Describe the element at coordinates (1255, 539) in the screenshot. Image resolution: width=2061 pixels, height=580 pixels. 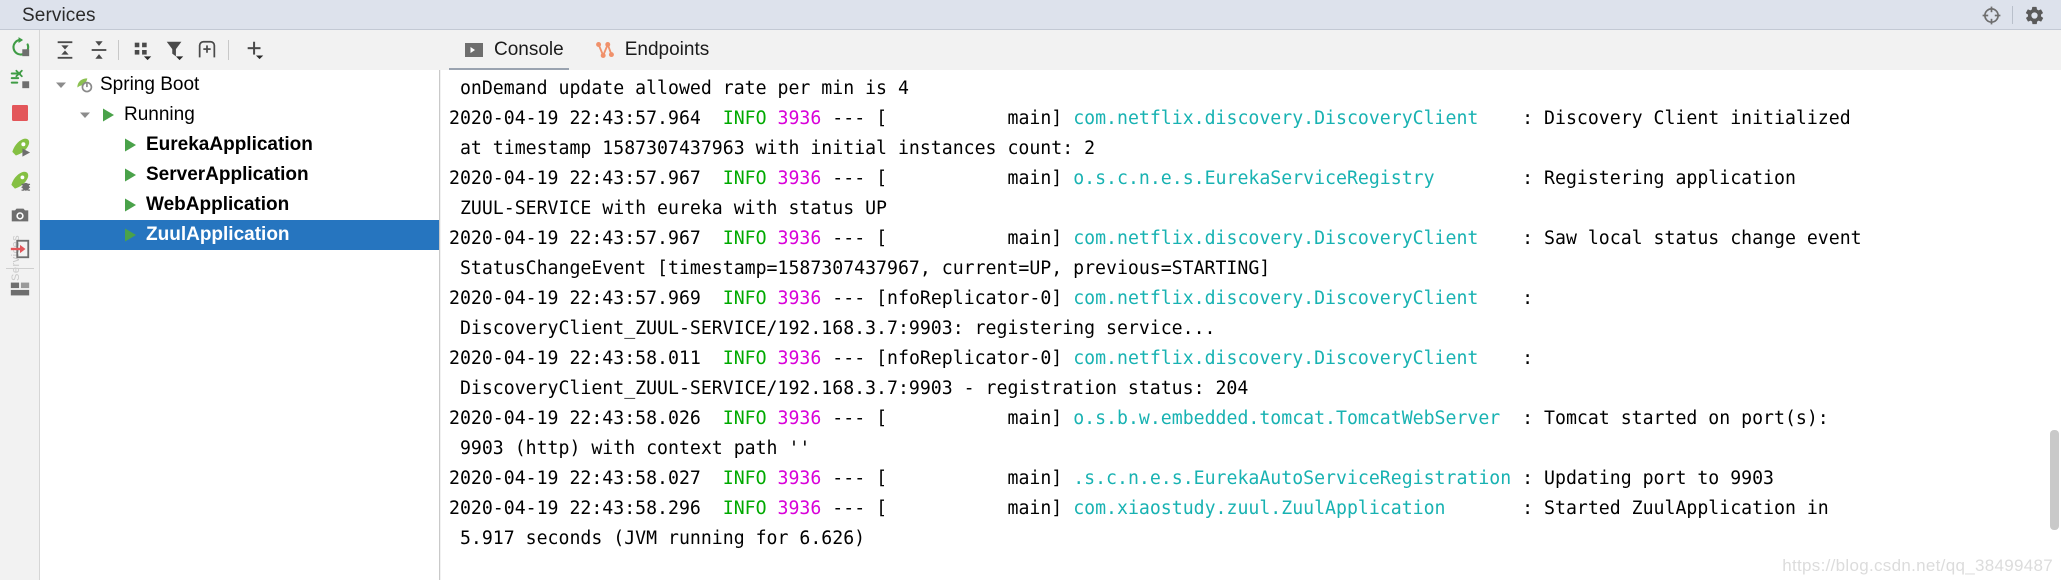
I see `console-continuation-line: 5.917 seconds (JVM running for 6.626)` at that location.